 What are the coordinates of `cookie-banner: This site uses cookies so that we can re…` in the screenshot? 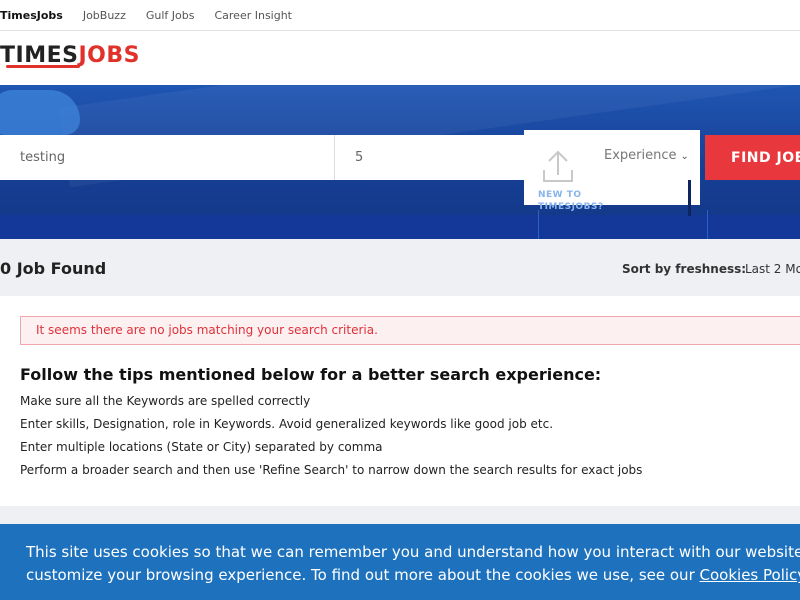 It's located at (400, 562).